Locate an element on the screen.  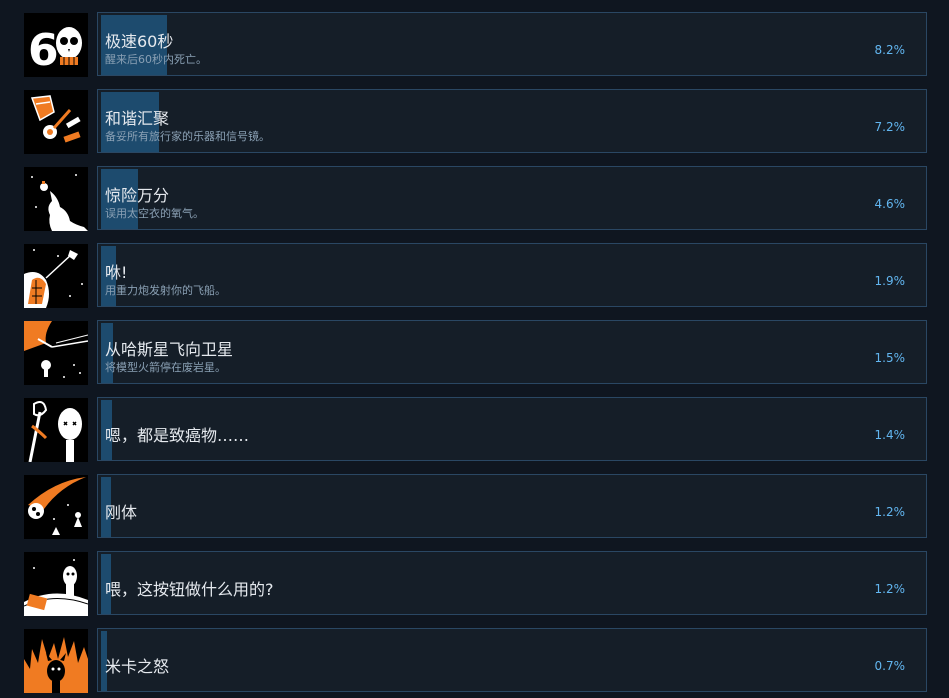
unlock-percentage: 1.9% is located at coordinates (890, 281).